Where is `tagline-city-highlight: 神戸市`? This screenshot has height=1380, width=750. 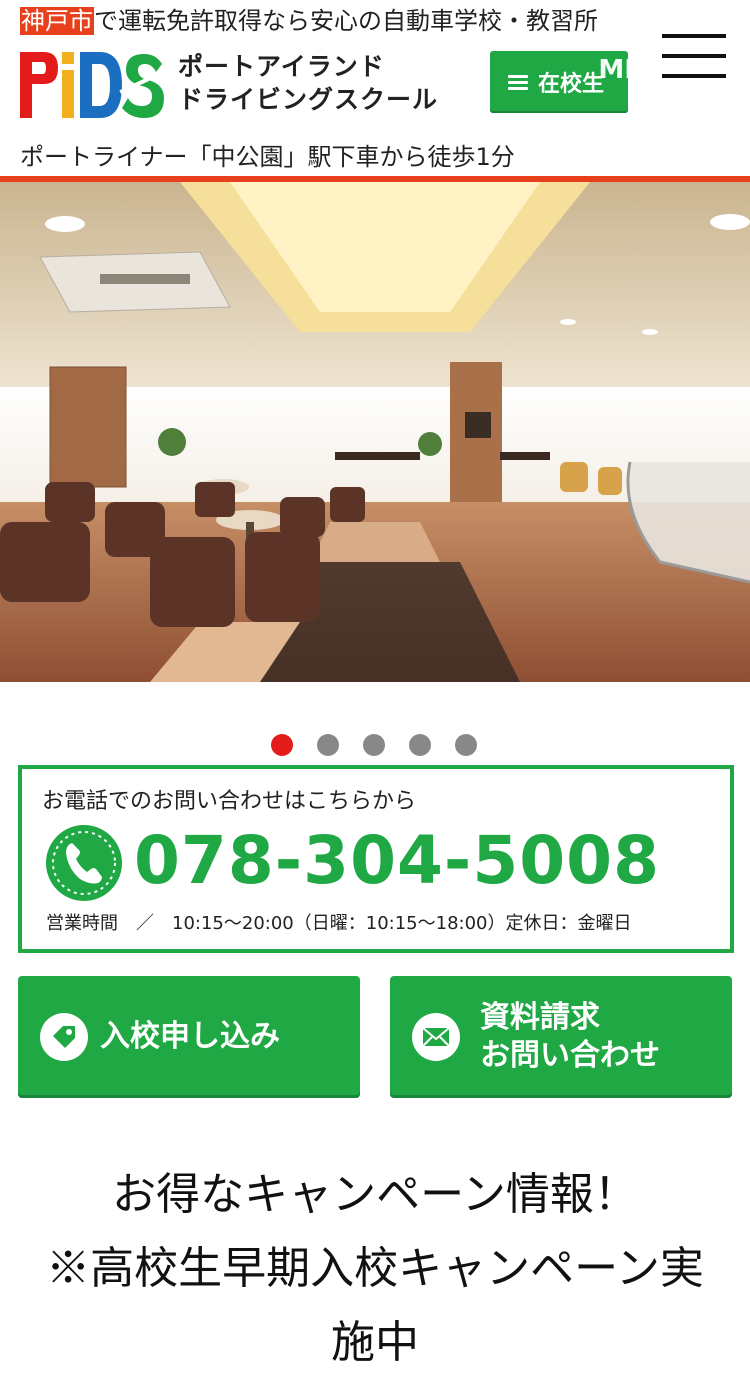
tagline-city-highlight: 神戸市 is located at coordinates (57, 21).